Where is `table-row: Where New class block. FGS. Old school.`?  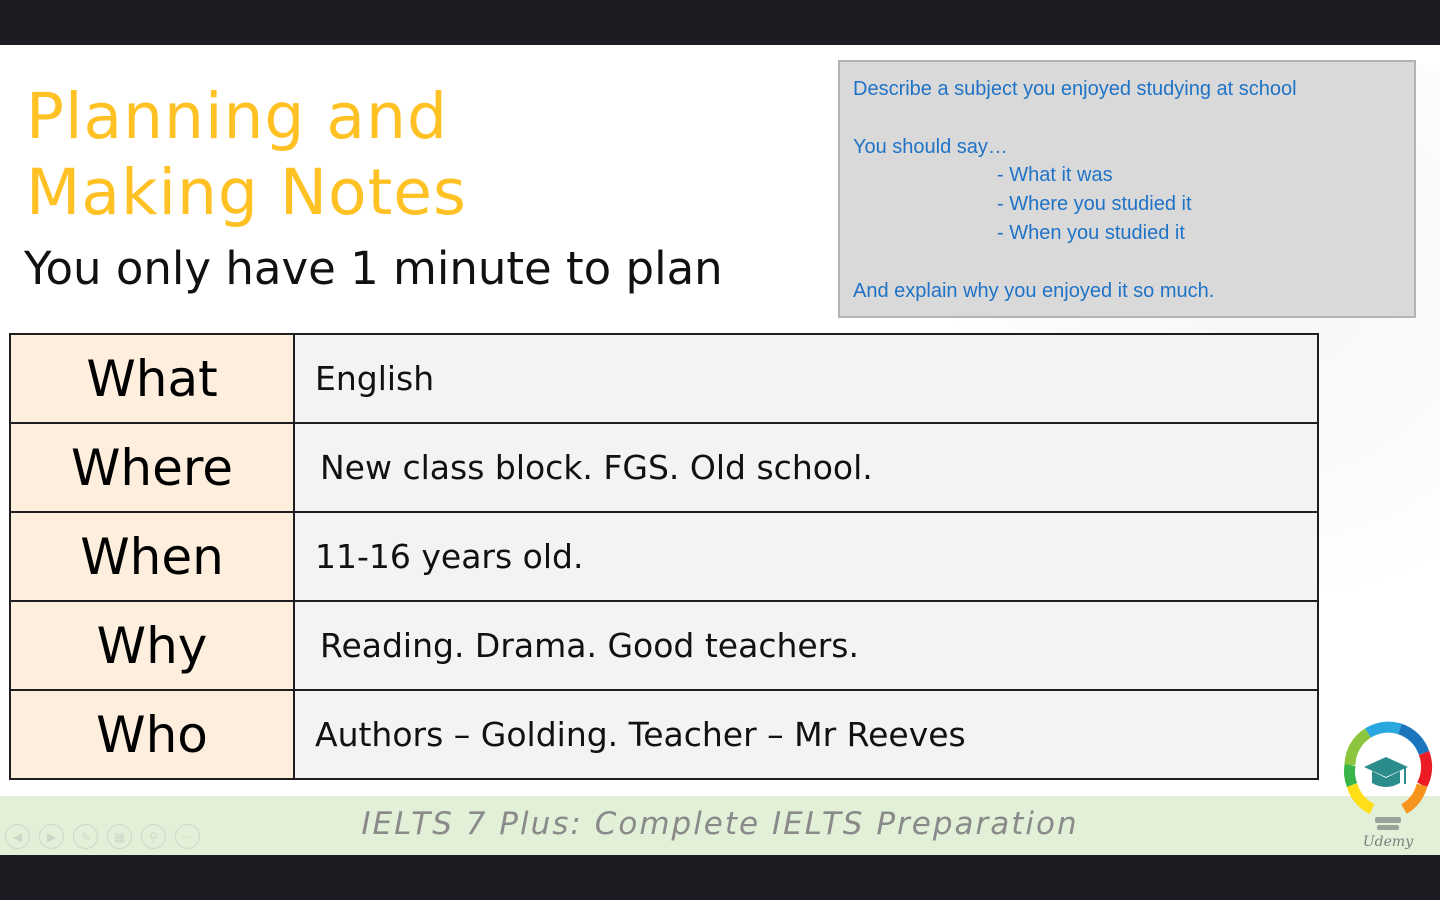
table-row: Where New class block. FGS. Old school. is located at coordinates (664, 467).